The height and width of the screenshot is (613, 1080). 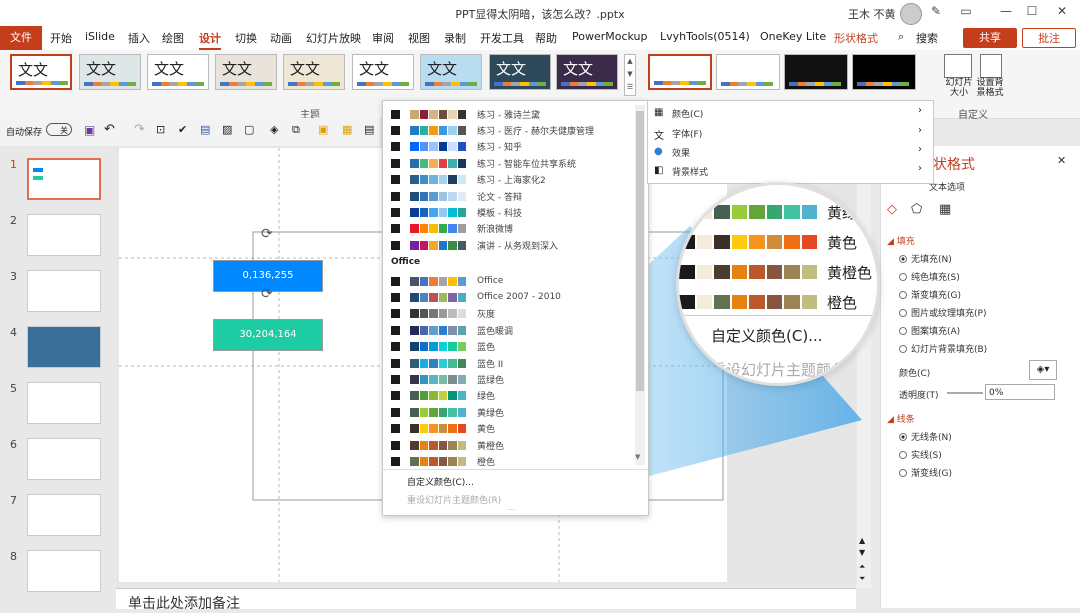 What do you see at coordinates (925, 472) in the screenshot?
I see `line-option: 渐变线(G)` at bounding box center [925, 472].